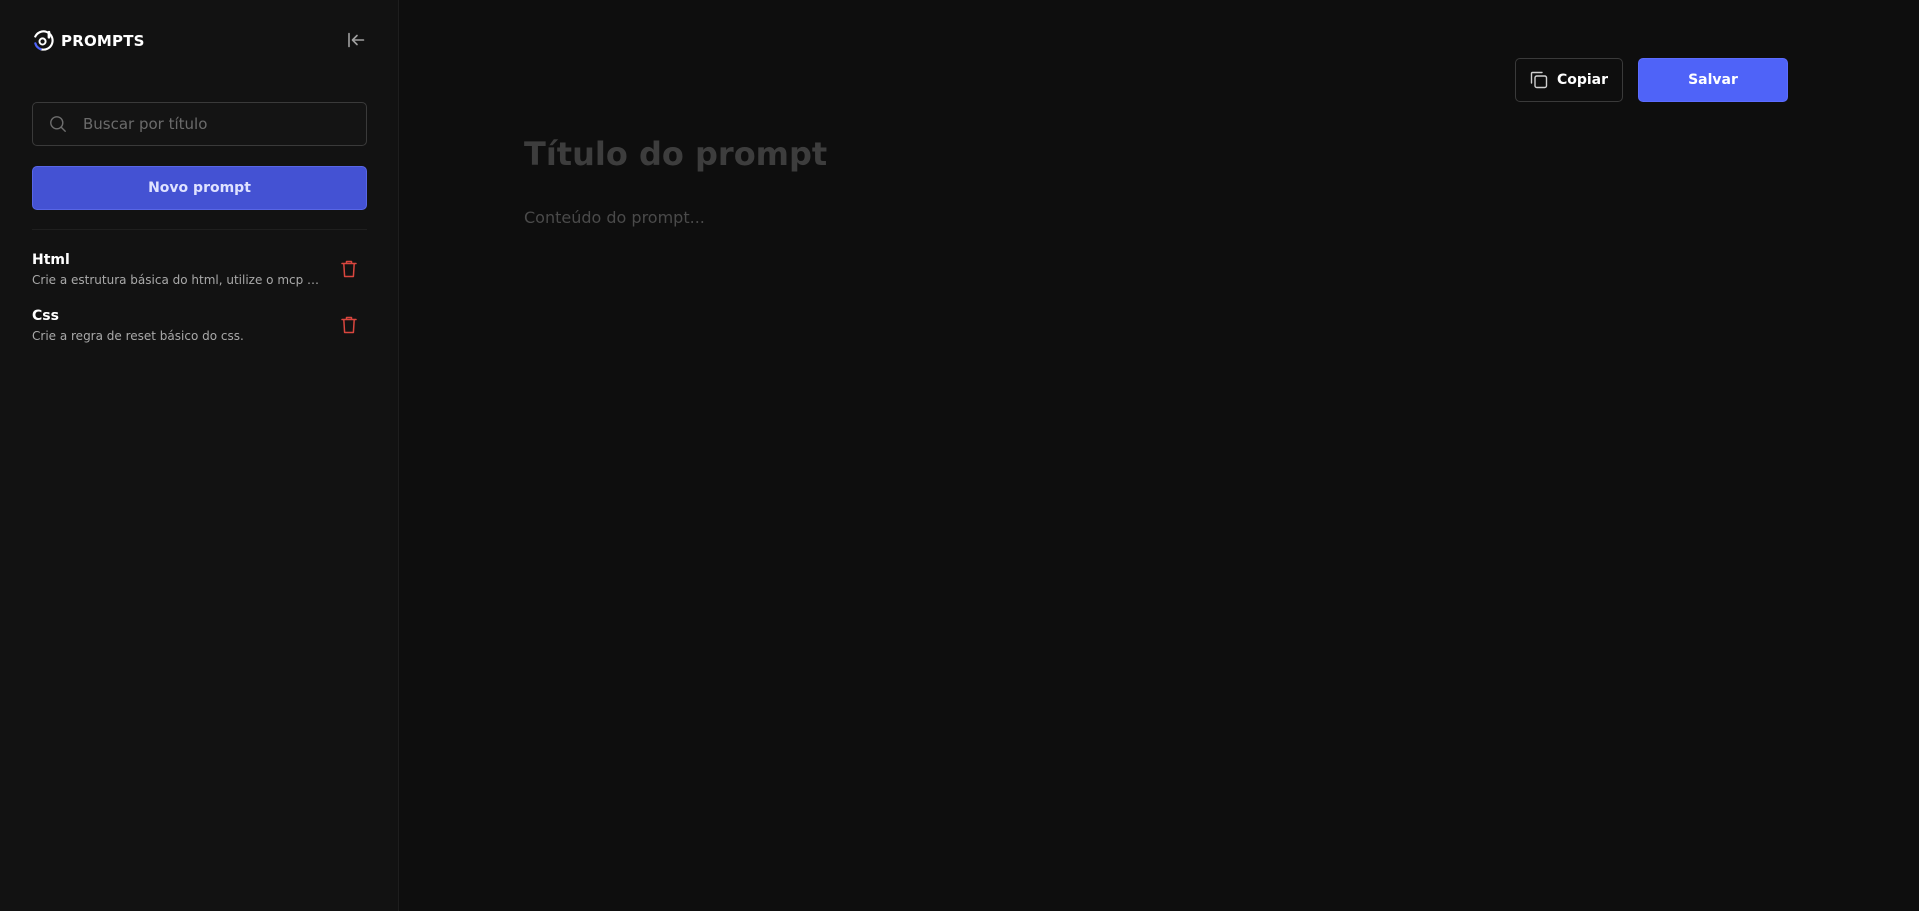 The width and height of the screenshot is (1919, 911). What do you see at coordinates (199, 229) in the screenshot?
I see `sidebar-divider` at bounding box center [199, 229].